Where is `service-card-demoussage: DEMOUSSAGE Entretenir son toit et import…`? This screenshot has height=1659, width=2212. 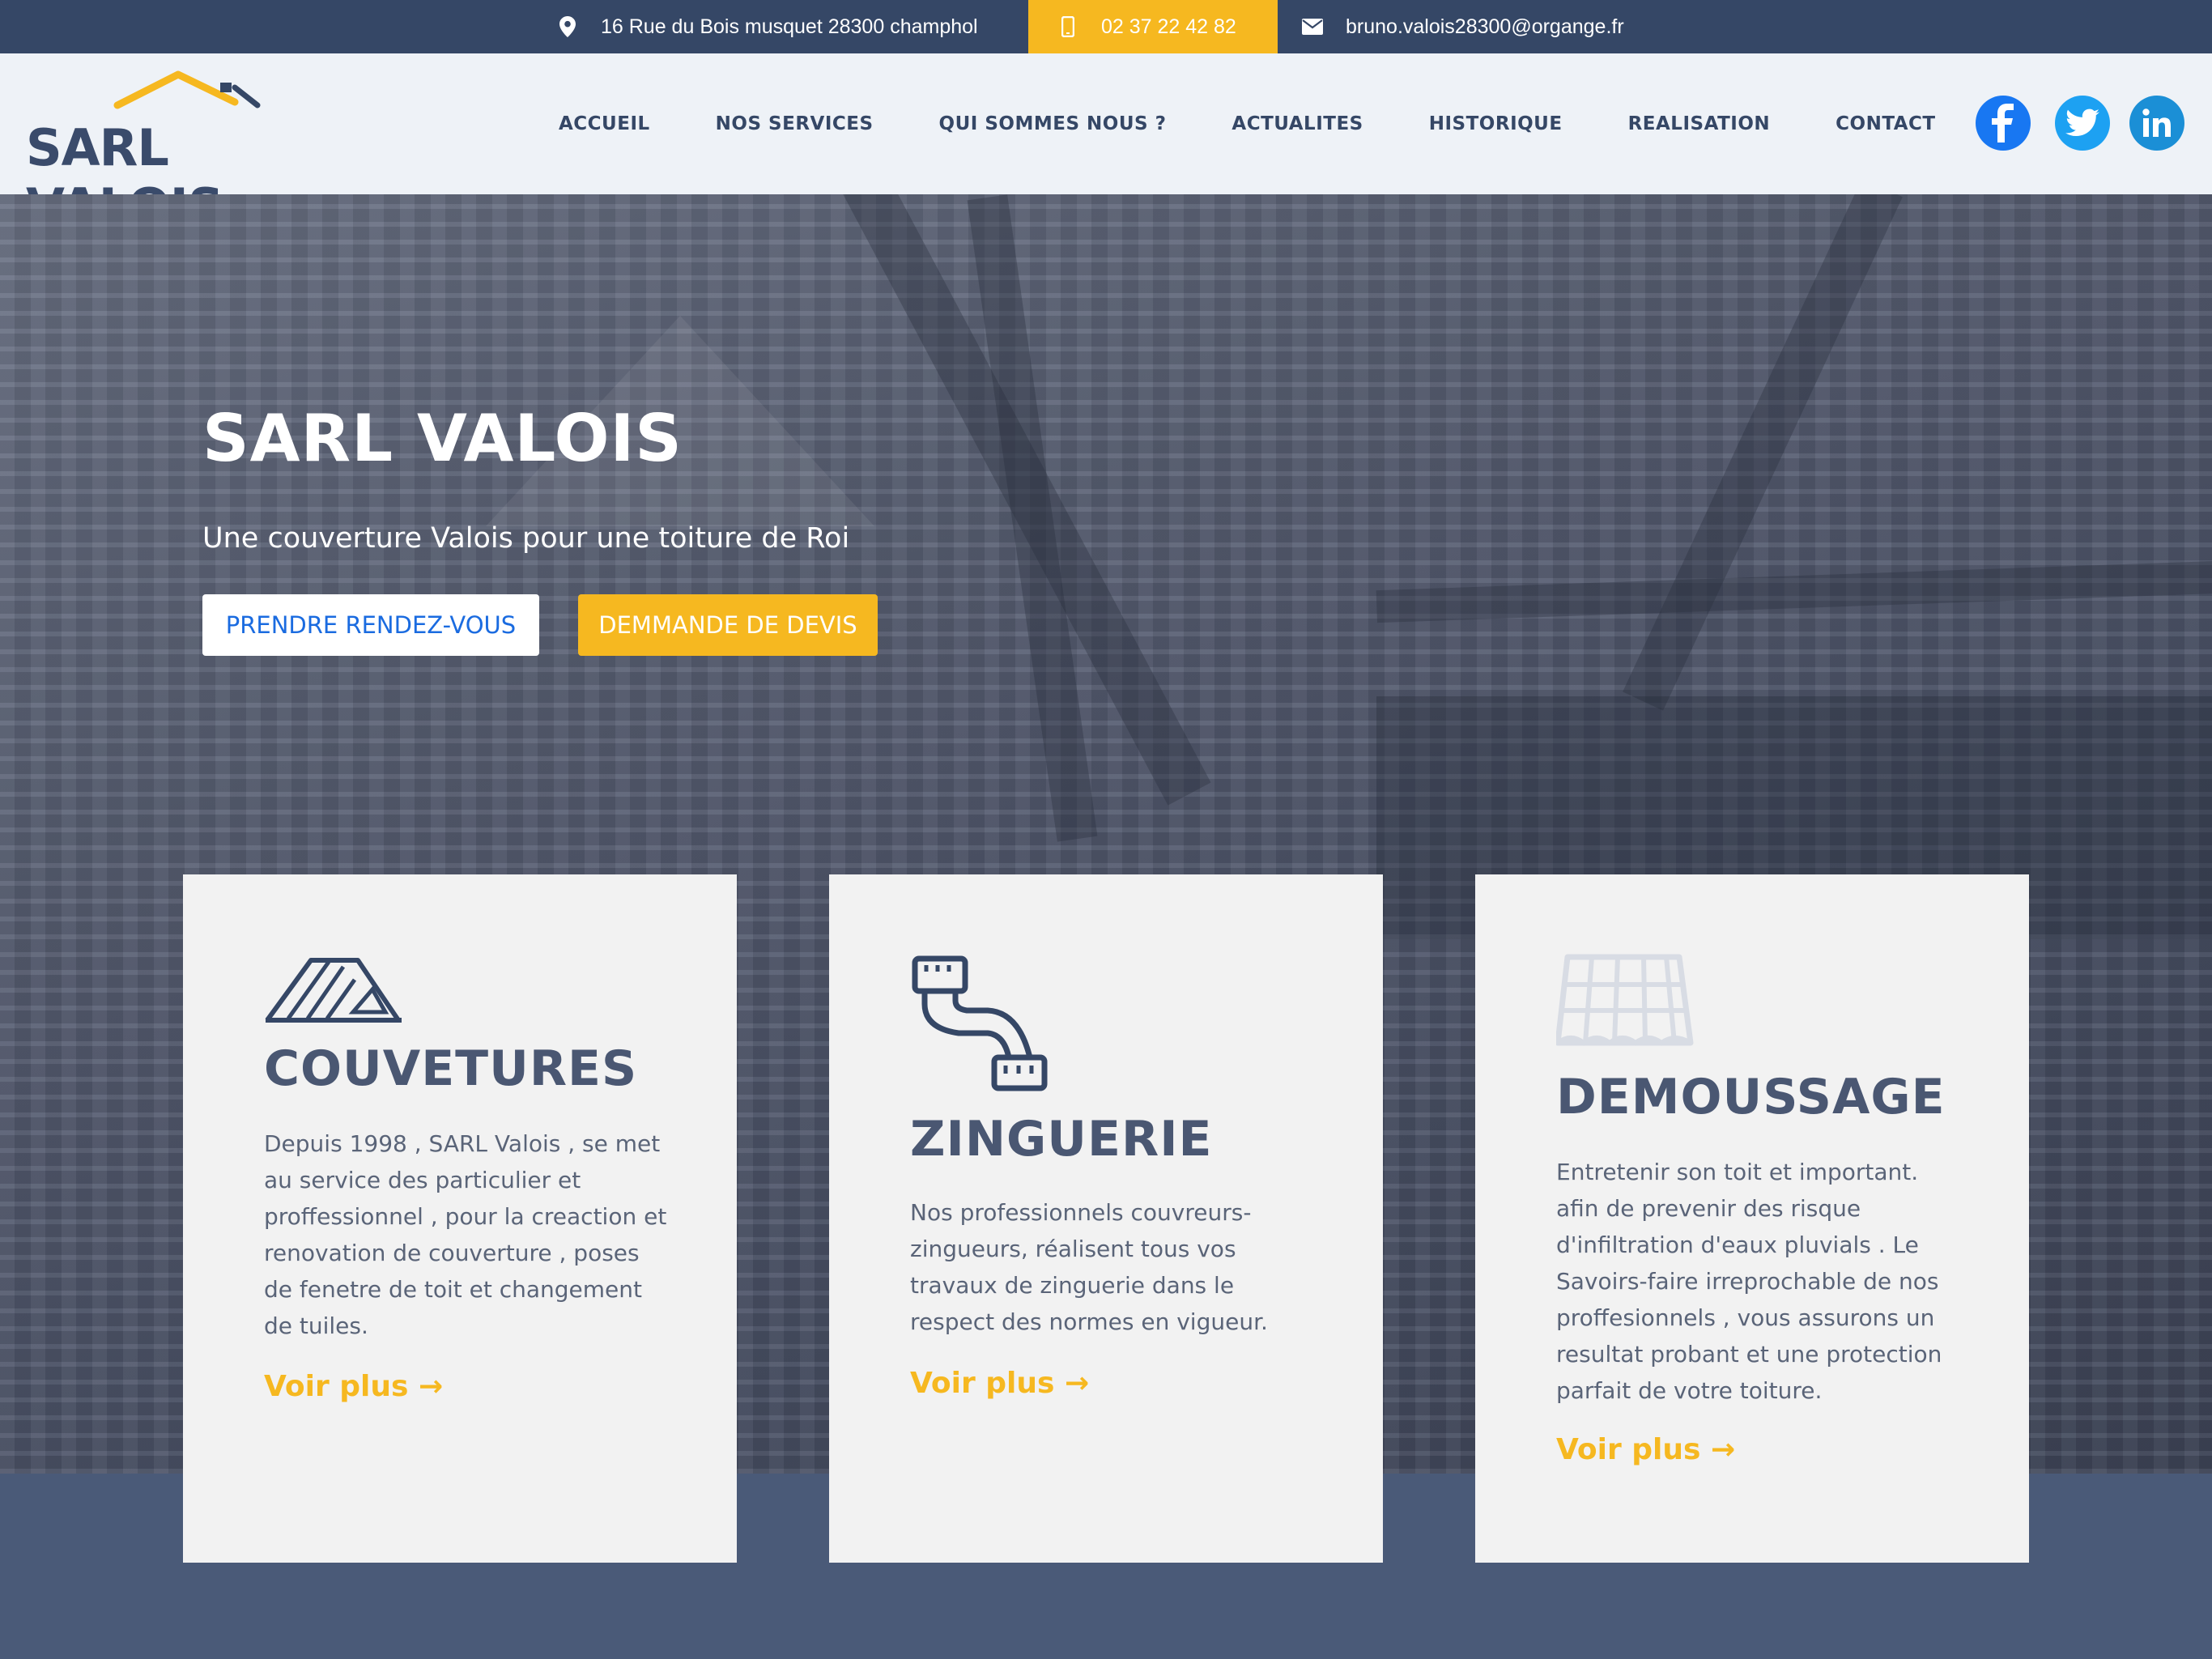 service-card-demoussage: DEMOUSSAGE Entretenir son toit et import… is located at coordinates (1752, 1219).